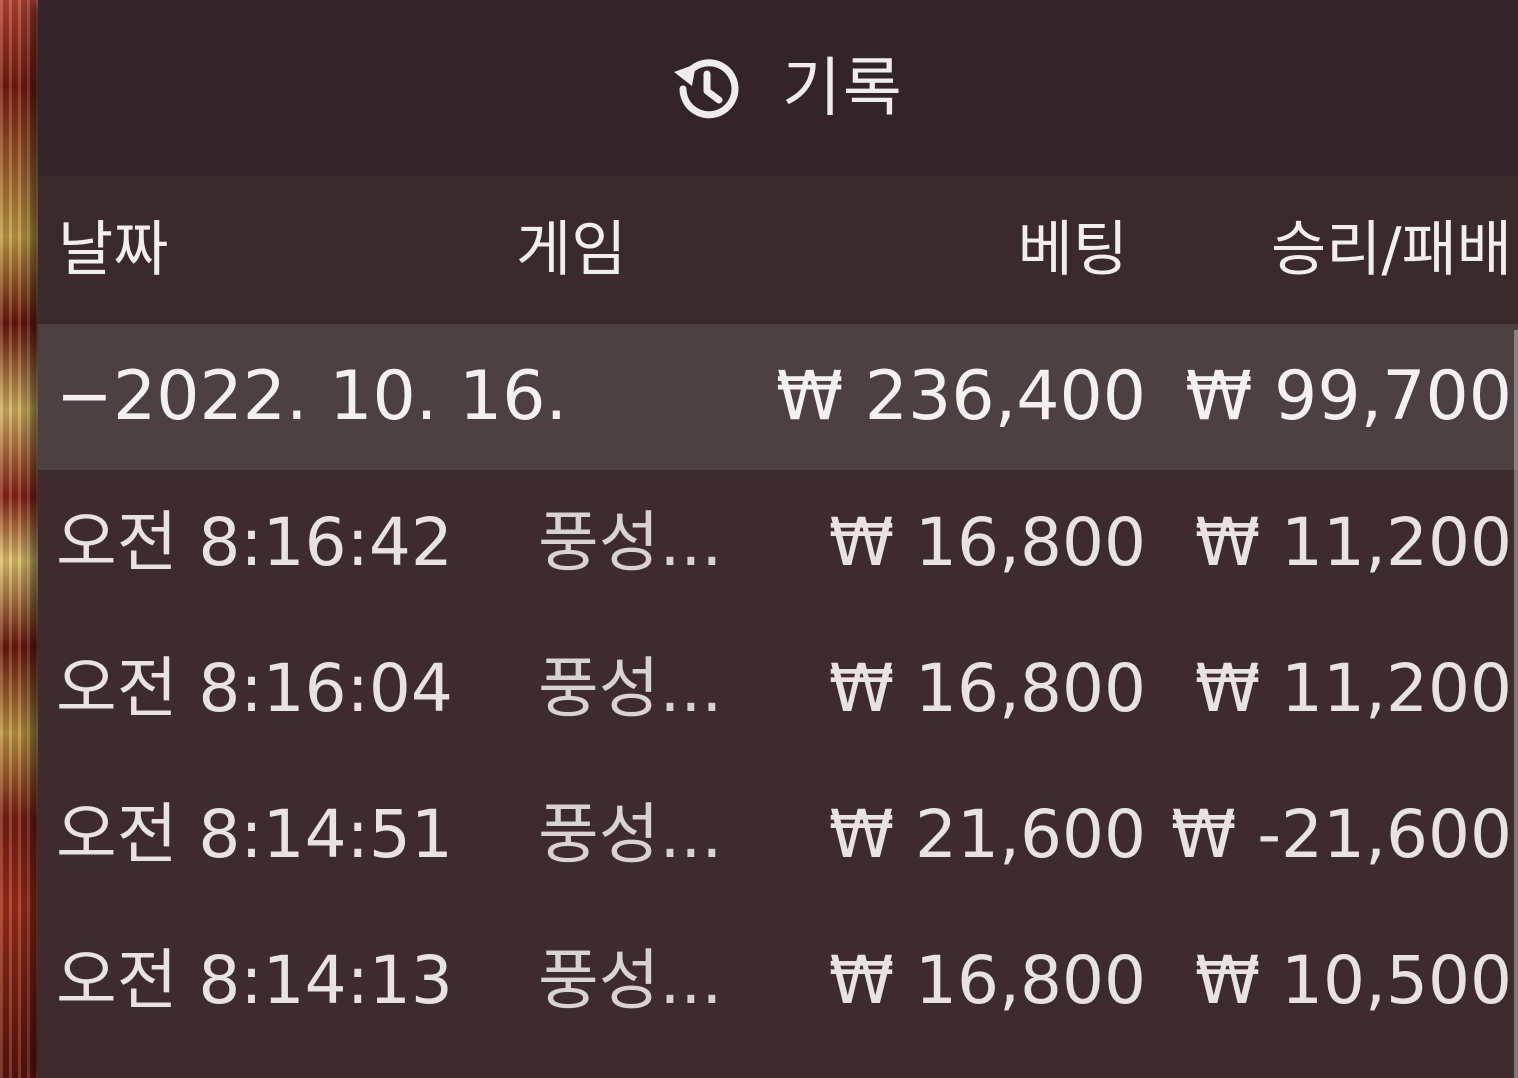  I want to click on row-time: 오전 8:16:04, so click(254, 688).